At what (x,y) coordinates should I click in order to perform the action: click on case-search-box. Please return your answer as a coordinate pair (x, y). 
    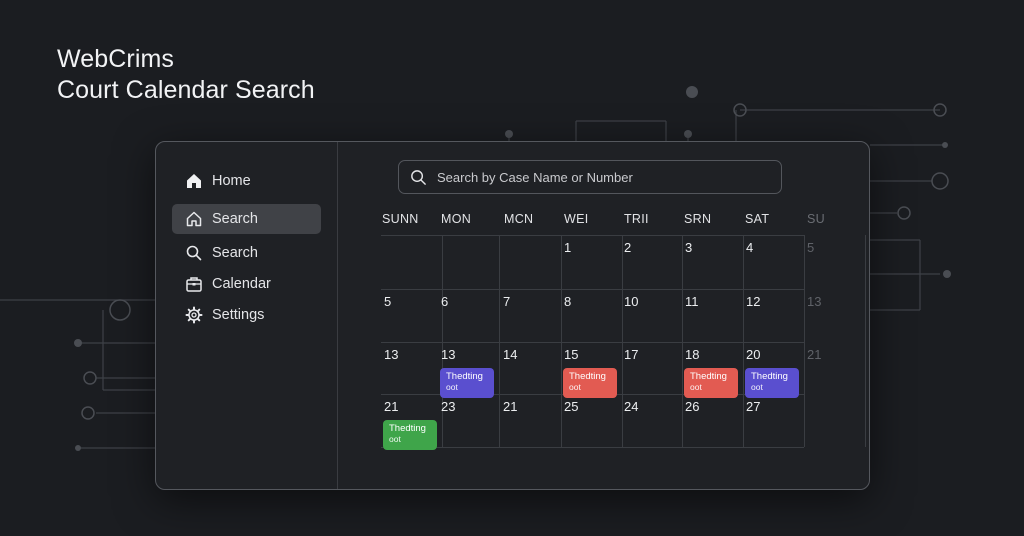
    Looking at the image, I should click on (590, 177).